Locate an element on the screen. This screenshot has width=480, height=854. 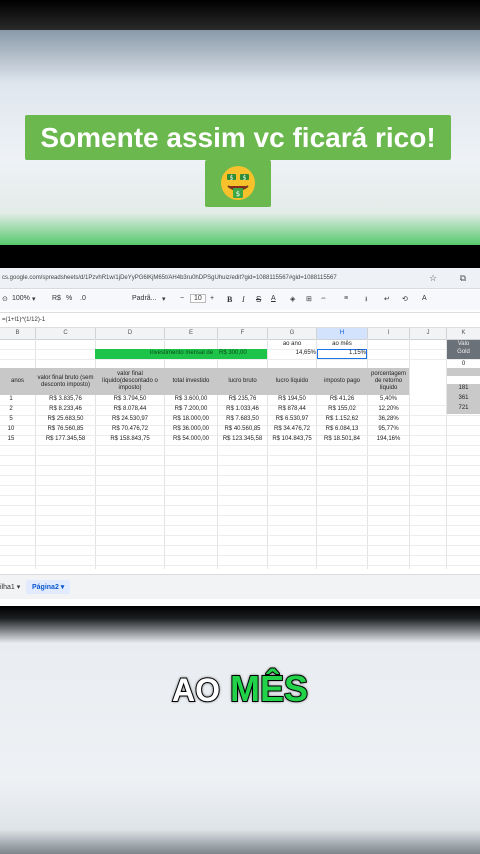
table-cell: R$ 41,26 is located at coordinates (342, 399).